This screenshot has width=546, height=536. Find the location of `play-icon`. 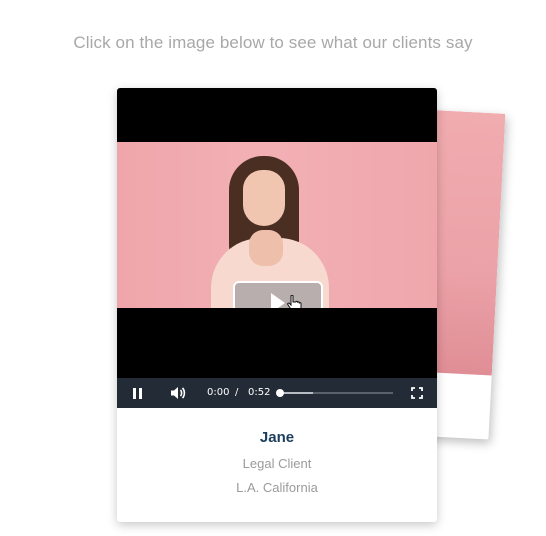

play-icon is located at coordinates (278, 300).